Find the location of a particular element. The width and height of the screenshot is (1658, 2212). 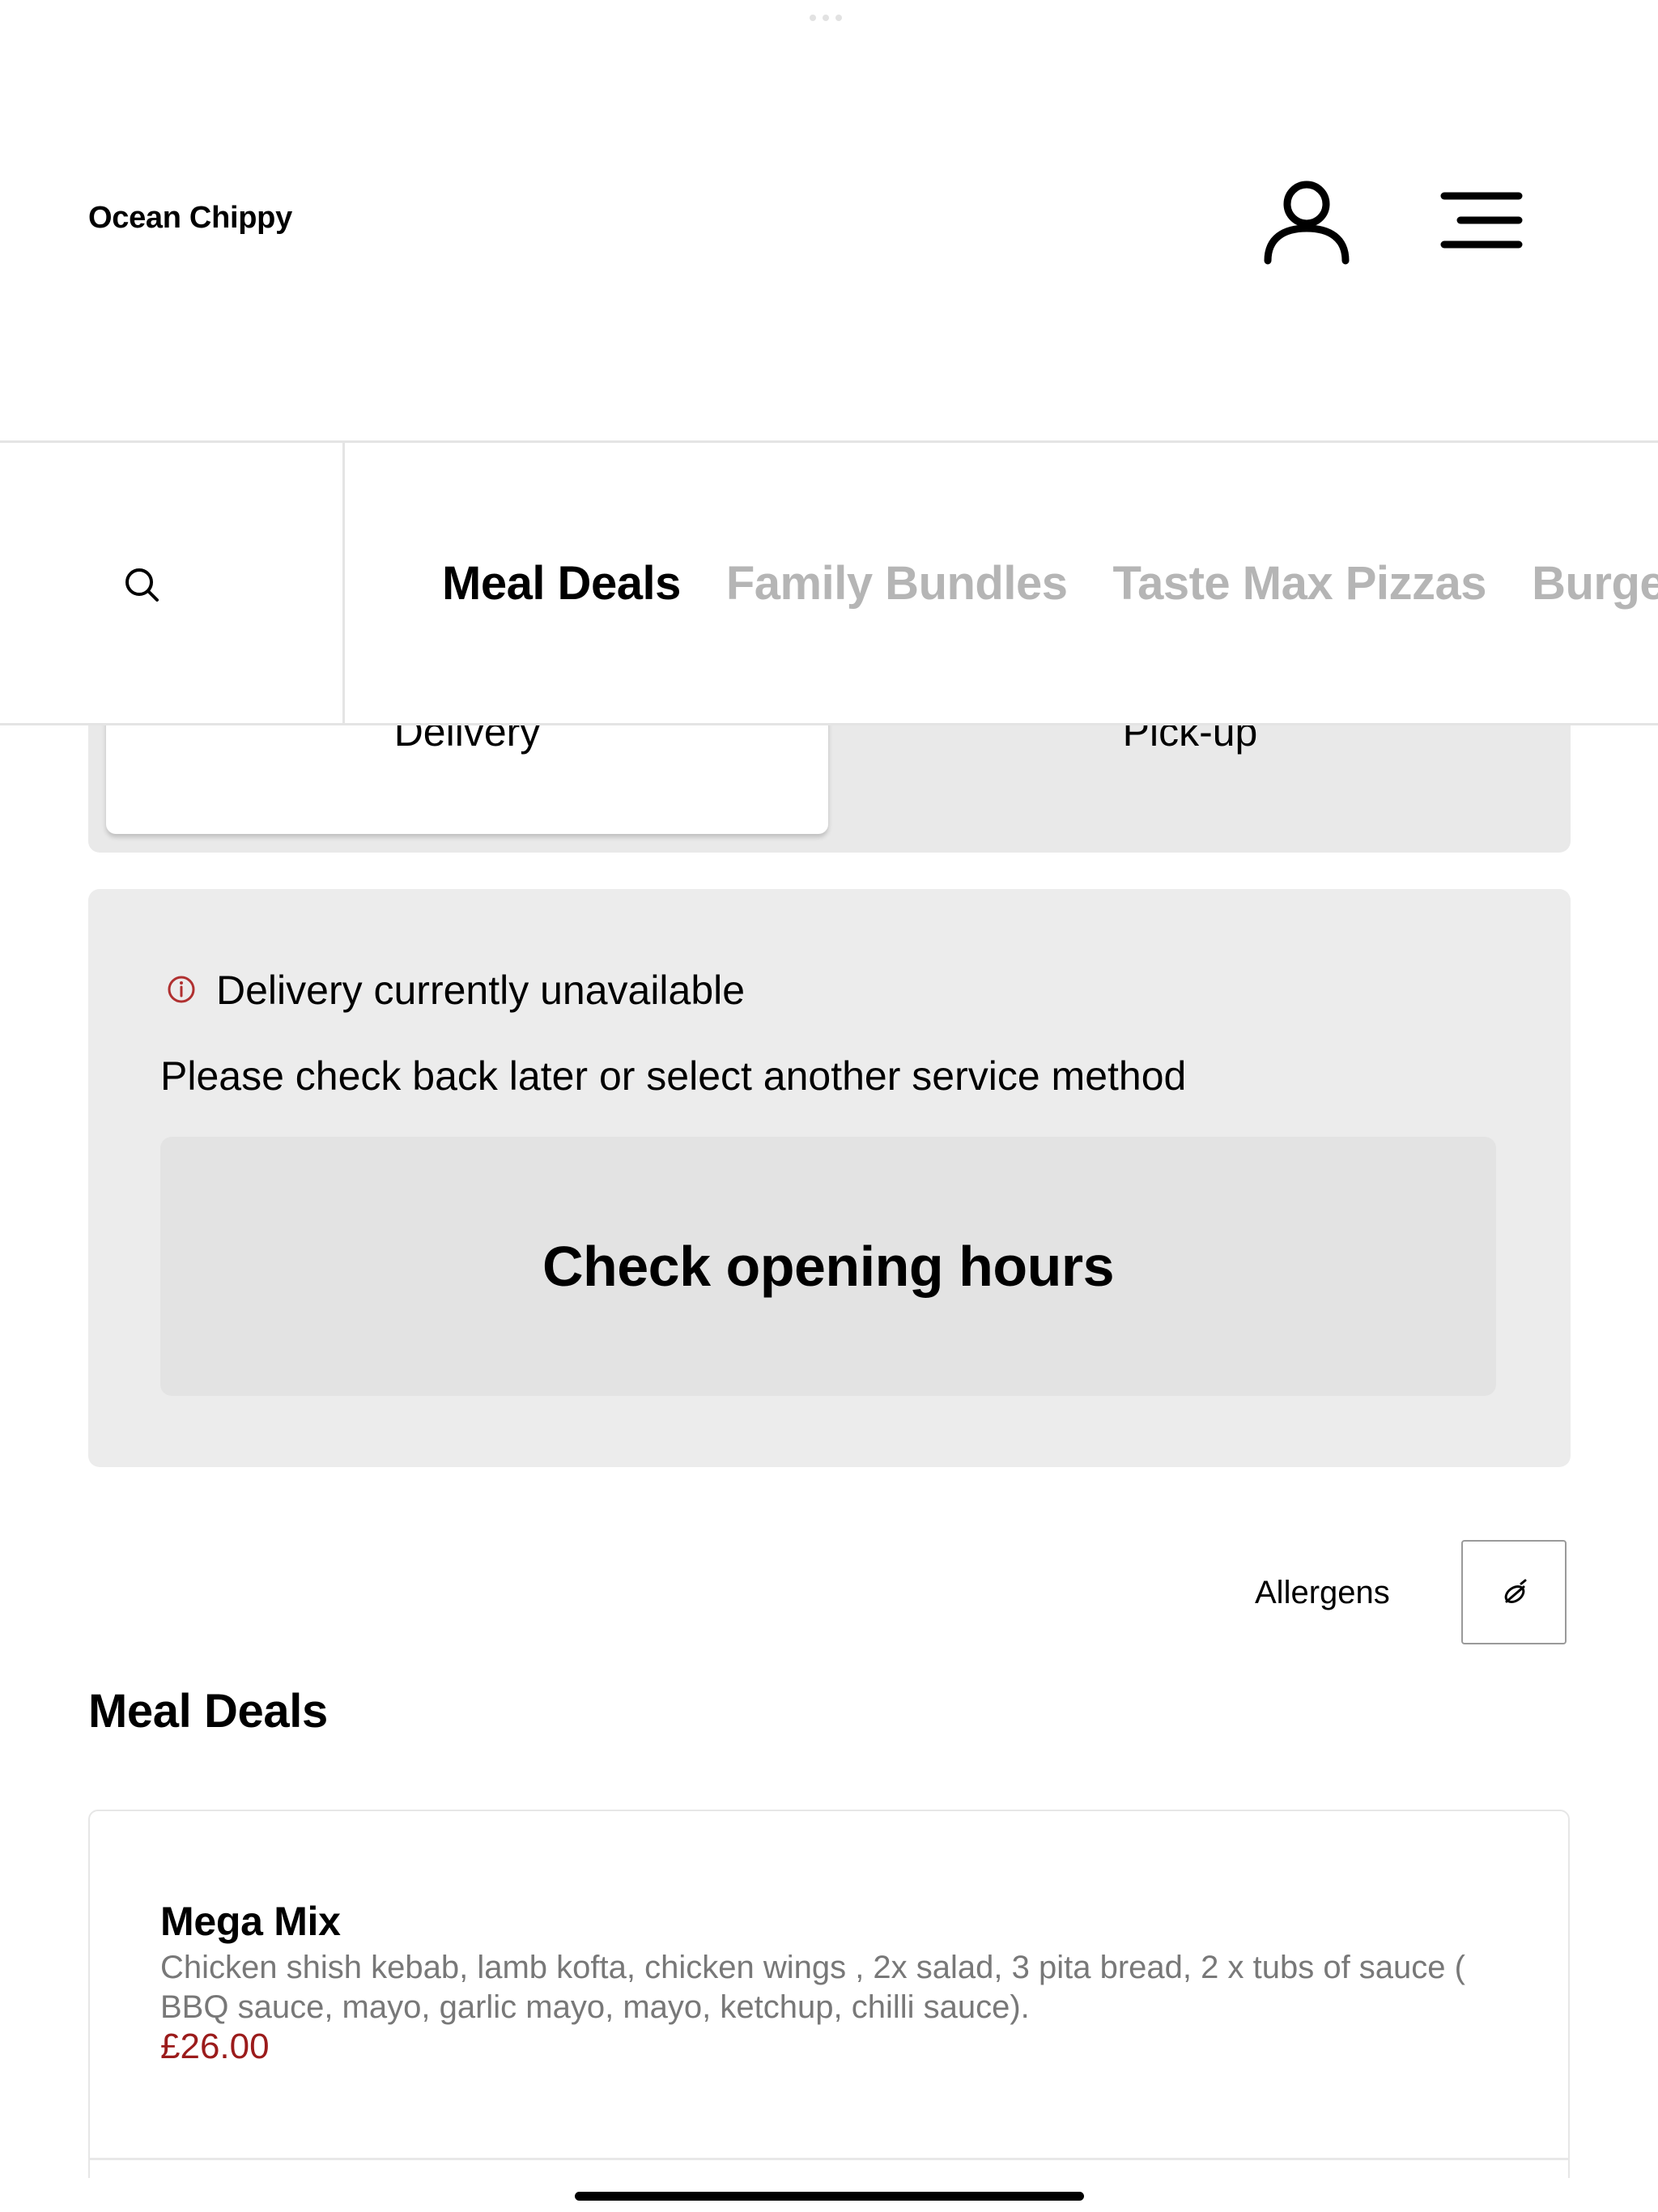

search-button is located at coordinates (172, 583).